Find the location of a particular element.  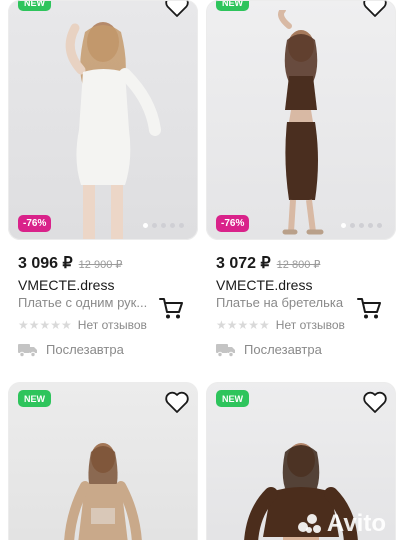

price: 3 096 ₽ is located at coordinates (45, 263).